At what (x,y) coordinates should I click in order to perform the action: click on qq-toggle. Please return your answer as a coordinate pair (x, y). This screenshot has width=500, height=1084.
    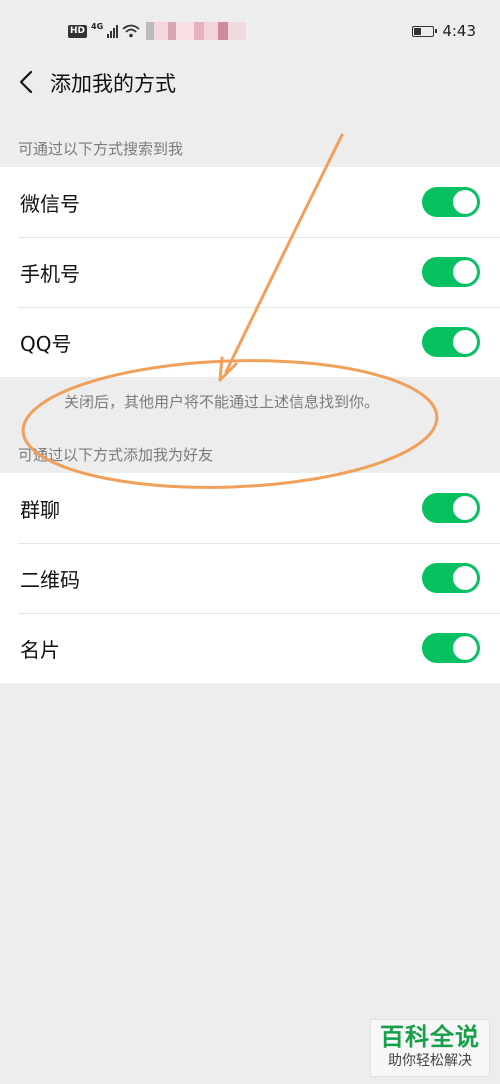
    Looking at the image, I should click on (451, 342).